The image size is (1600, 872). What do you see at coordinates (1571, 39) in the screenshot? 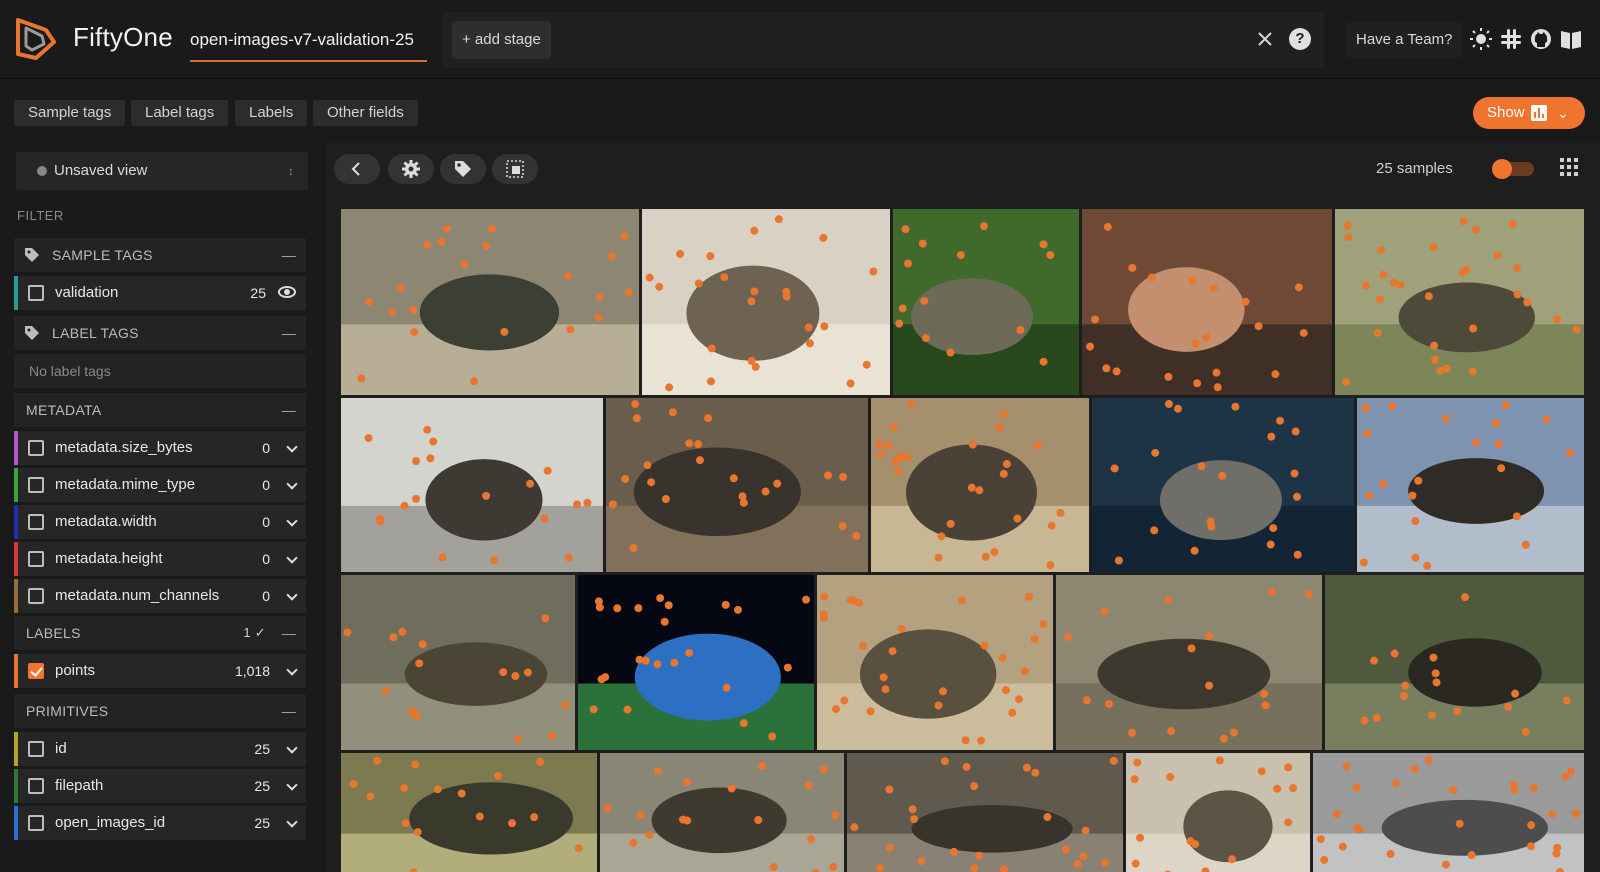
I see `docs-icon` at bounding box center [1571, 39].